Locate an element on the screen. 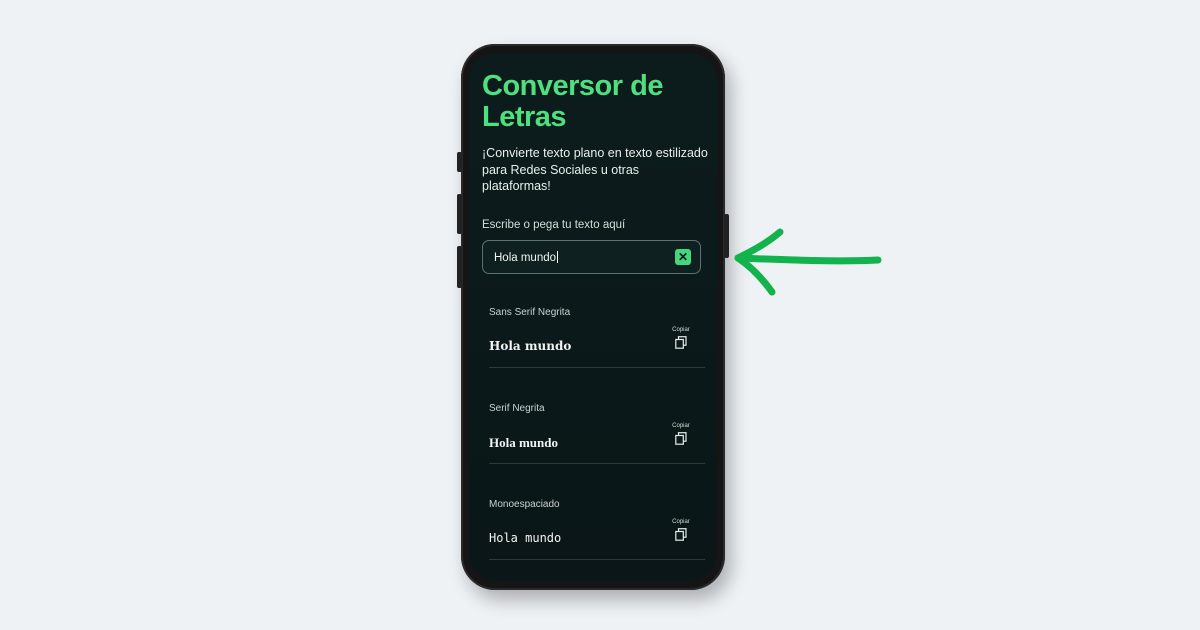  clear-button: ✕ is located at coordinates (683, 257).